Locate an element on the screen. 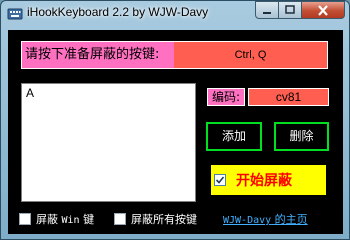  close-icon is located at coordinates (323, 10).